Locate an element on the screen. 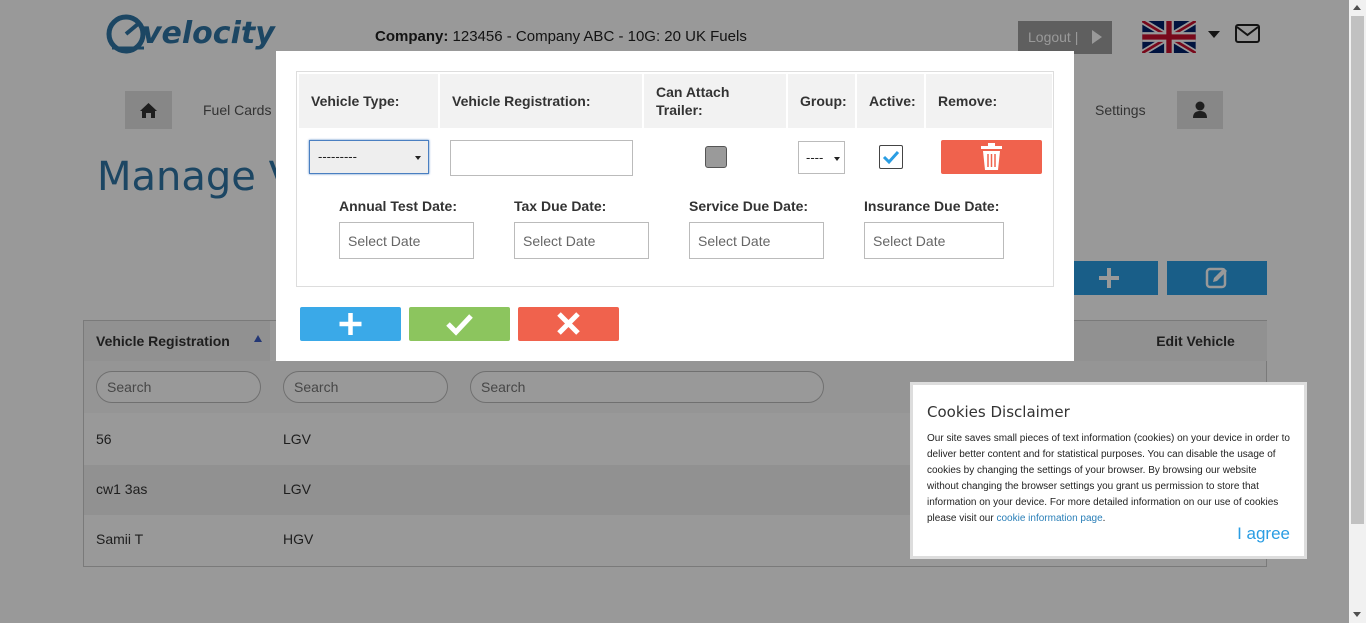  cancel-button is located at coordinates (568, 324).